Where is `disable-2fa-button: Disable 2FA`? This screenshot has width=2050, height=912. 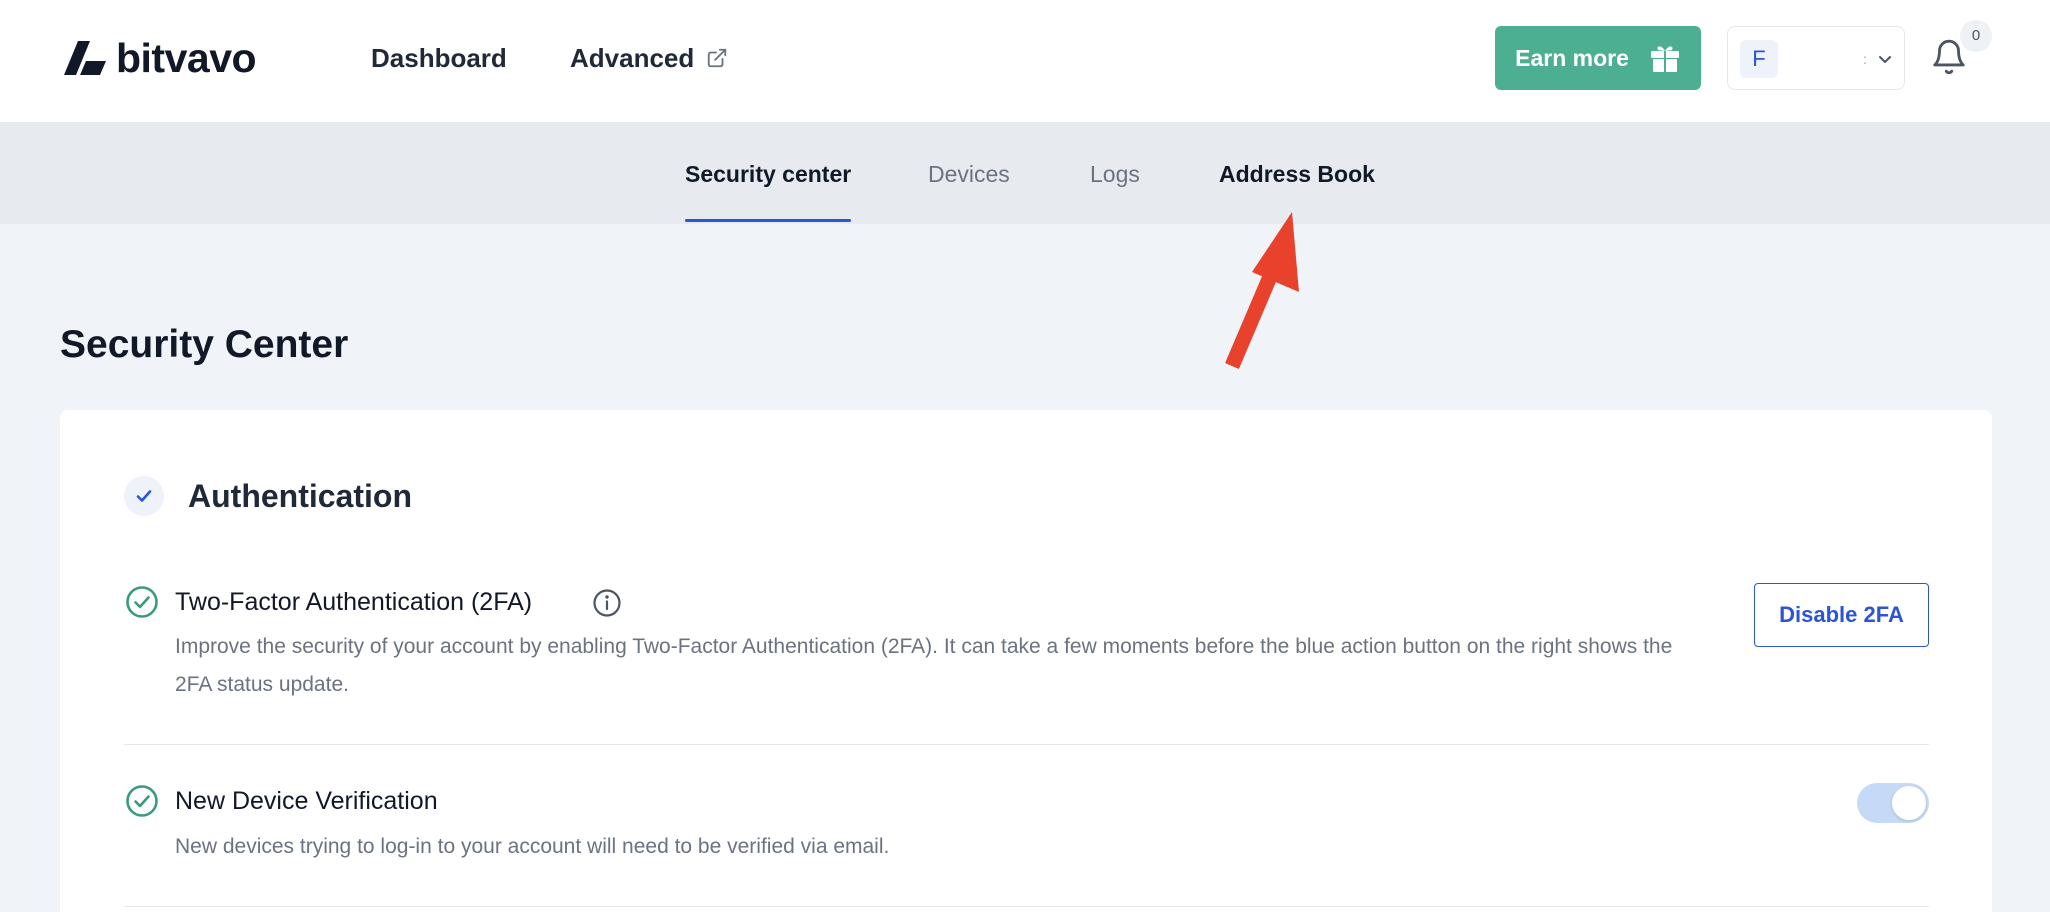
disable-2fa-button: Disable 2FA is located at coordinates (1841, 615).